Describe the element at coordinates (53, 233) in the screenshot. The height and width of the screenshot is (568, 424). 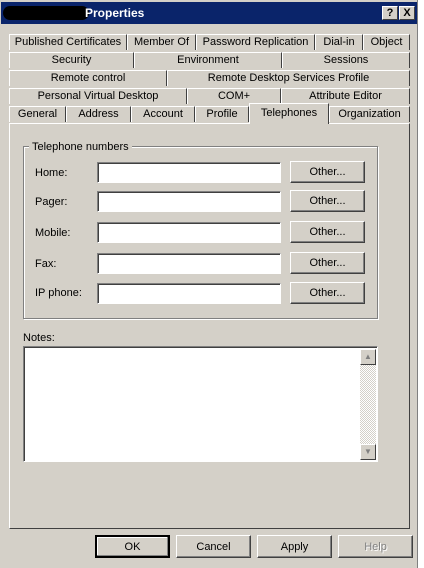
I see `mobile-label: Mobile:` at that location.